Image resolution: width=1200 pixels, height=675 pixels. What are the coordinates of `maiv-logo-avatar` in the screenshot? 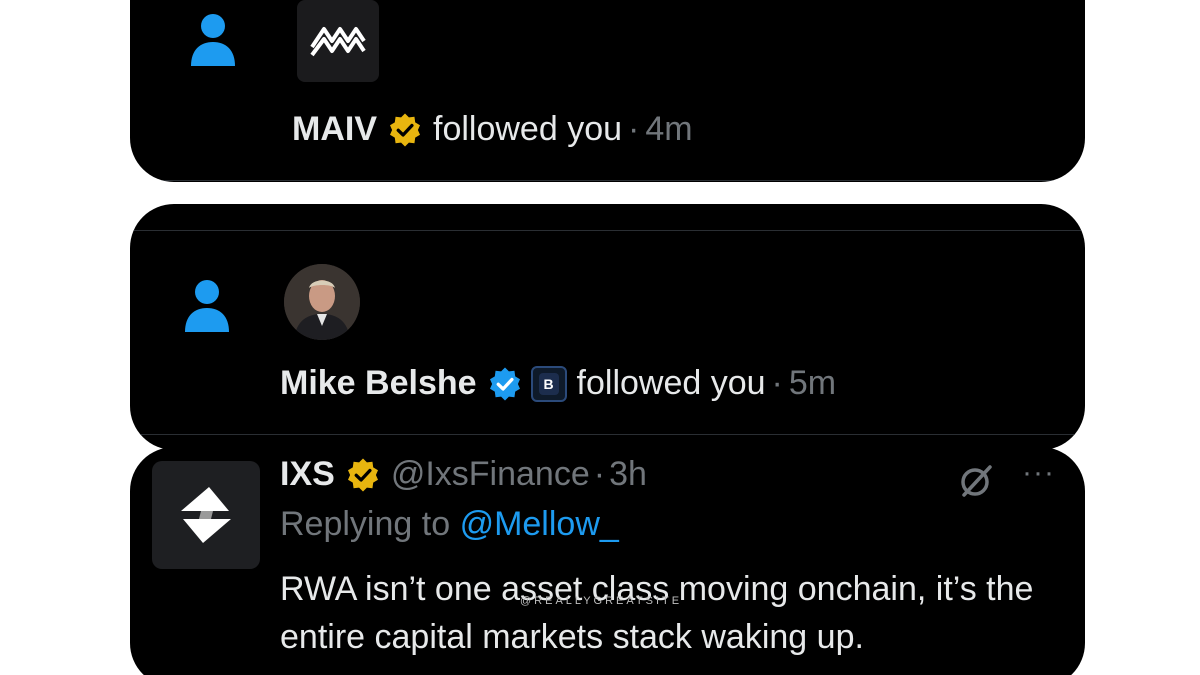 It's located at (338, 41).